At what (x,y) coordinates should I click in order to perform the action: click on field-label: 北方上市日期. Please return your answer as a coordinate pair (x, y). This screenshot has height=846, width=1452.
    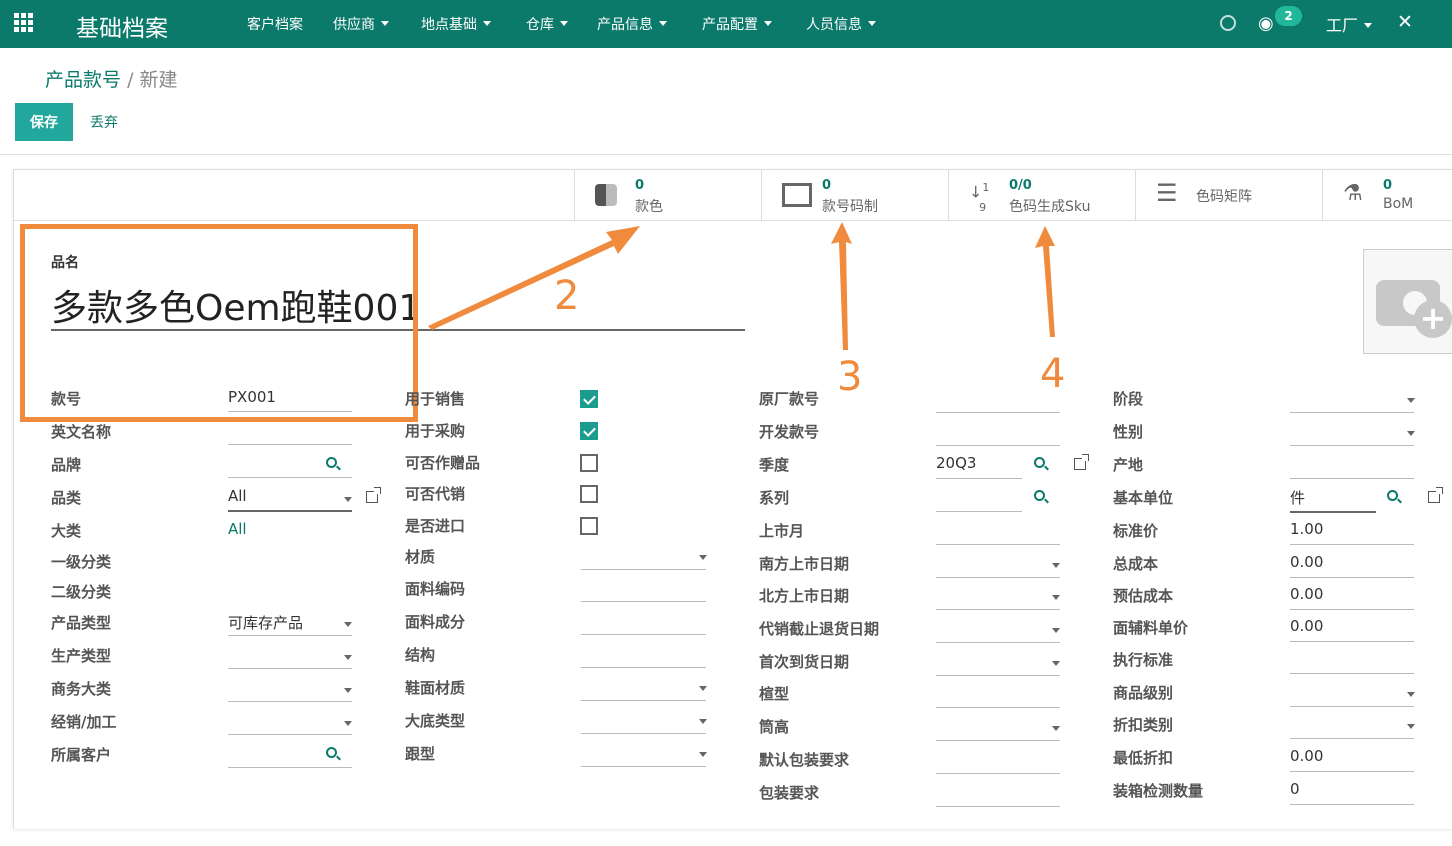
    Looking at the image, I should click on (804, 596).